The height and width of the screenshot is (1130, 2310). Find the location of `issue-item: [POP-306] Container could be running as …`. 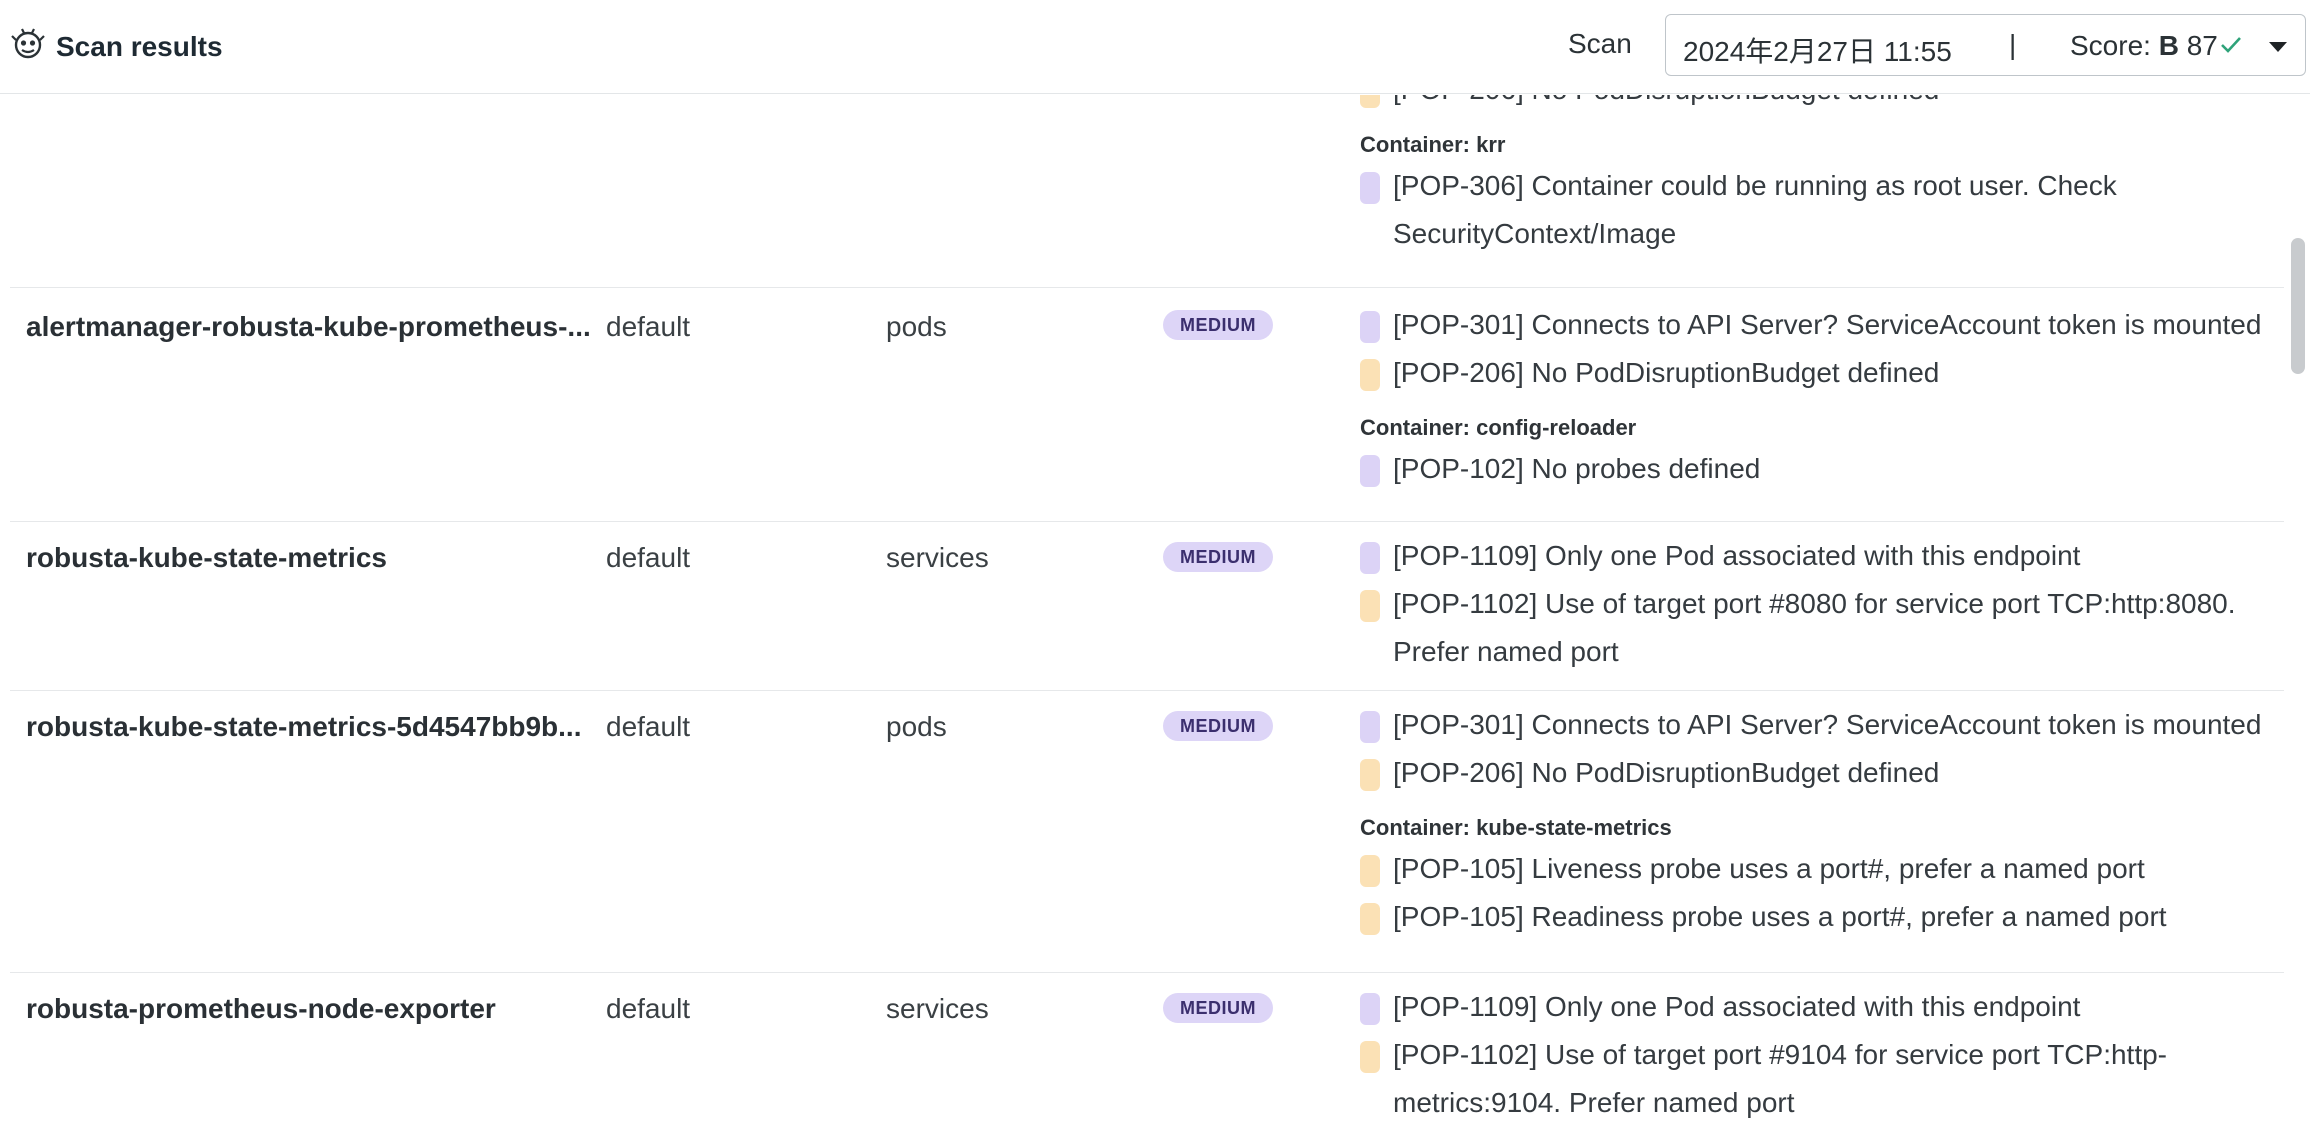

issue-item: [POP-306] Container could be running as … is located at coordinates (1815, 186).